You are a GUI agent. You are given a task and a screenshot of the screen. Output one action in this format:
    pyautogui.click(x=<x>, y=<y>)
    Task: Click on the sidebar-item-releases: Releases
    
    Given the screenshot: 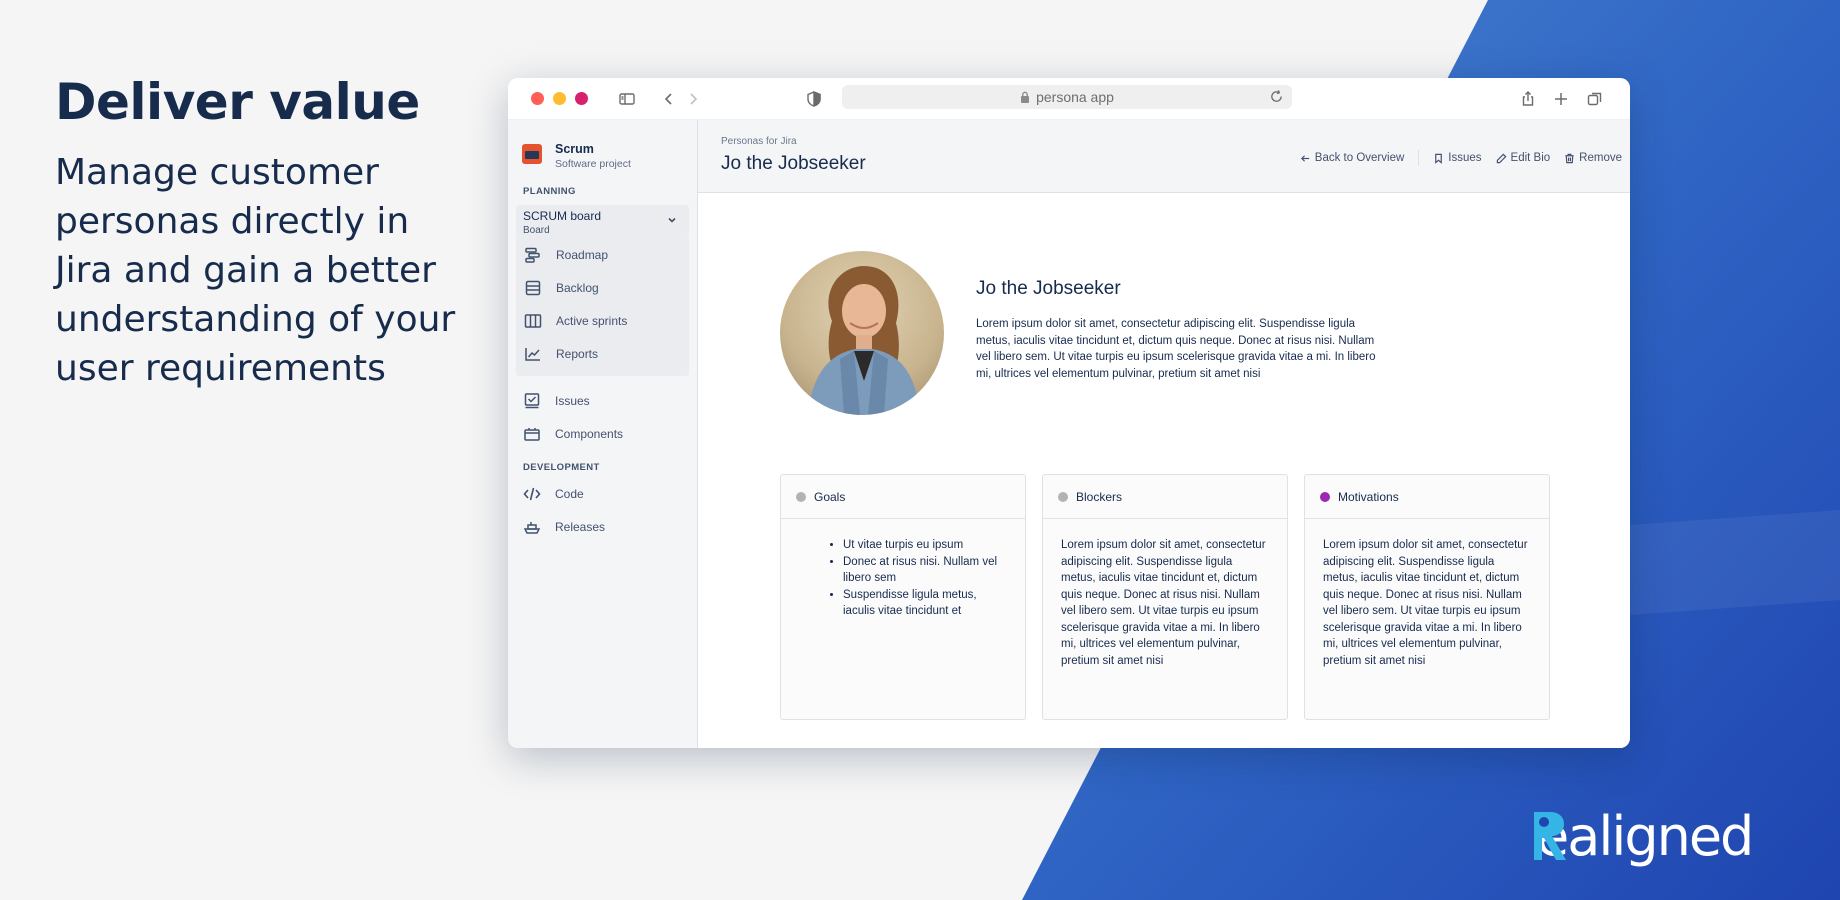 What is the action you would take?
    pyautogui.click(x=602, y=526)
    